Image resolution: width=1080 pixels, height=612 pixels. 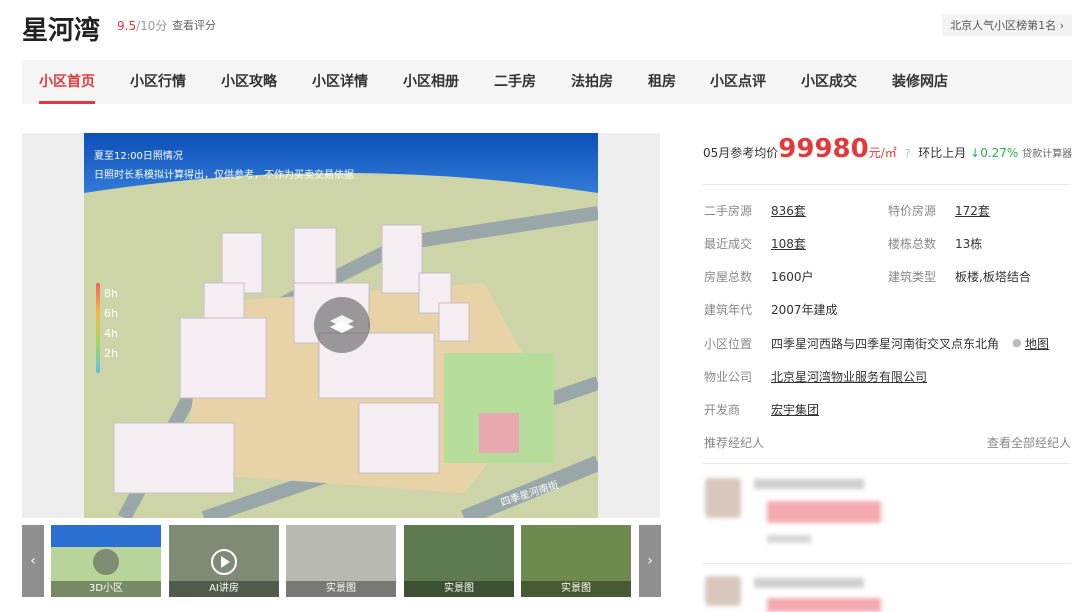 I want to click on tab-details: 小区详情, so click(x=340, y=82).